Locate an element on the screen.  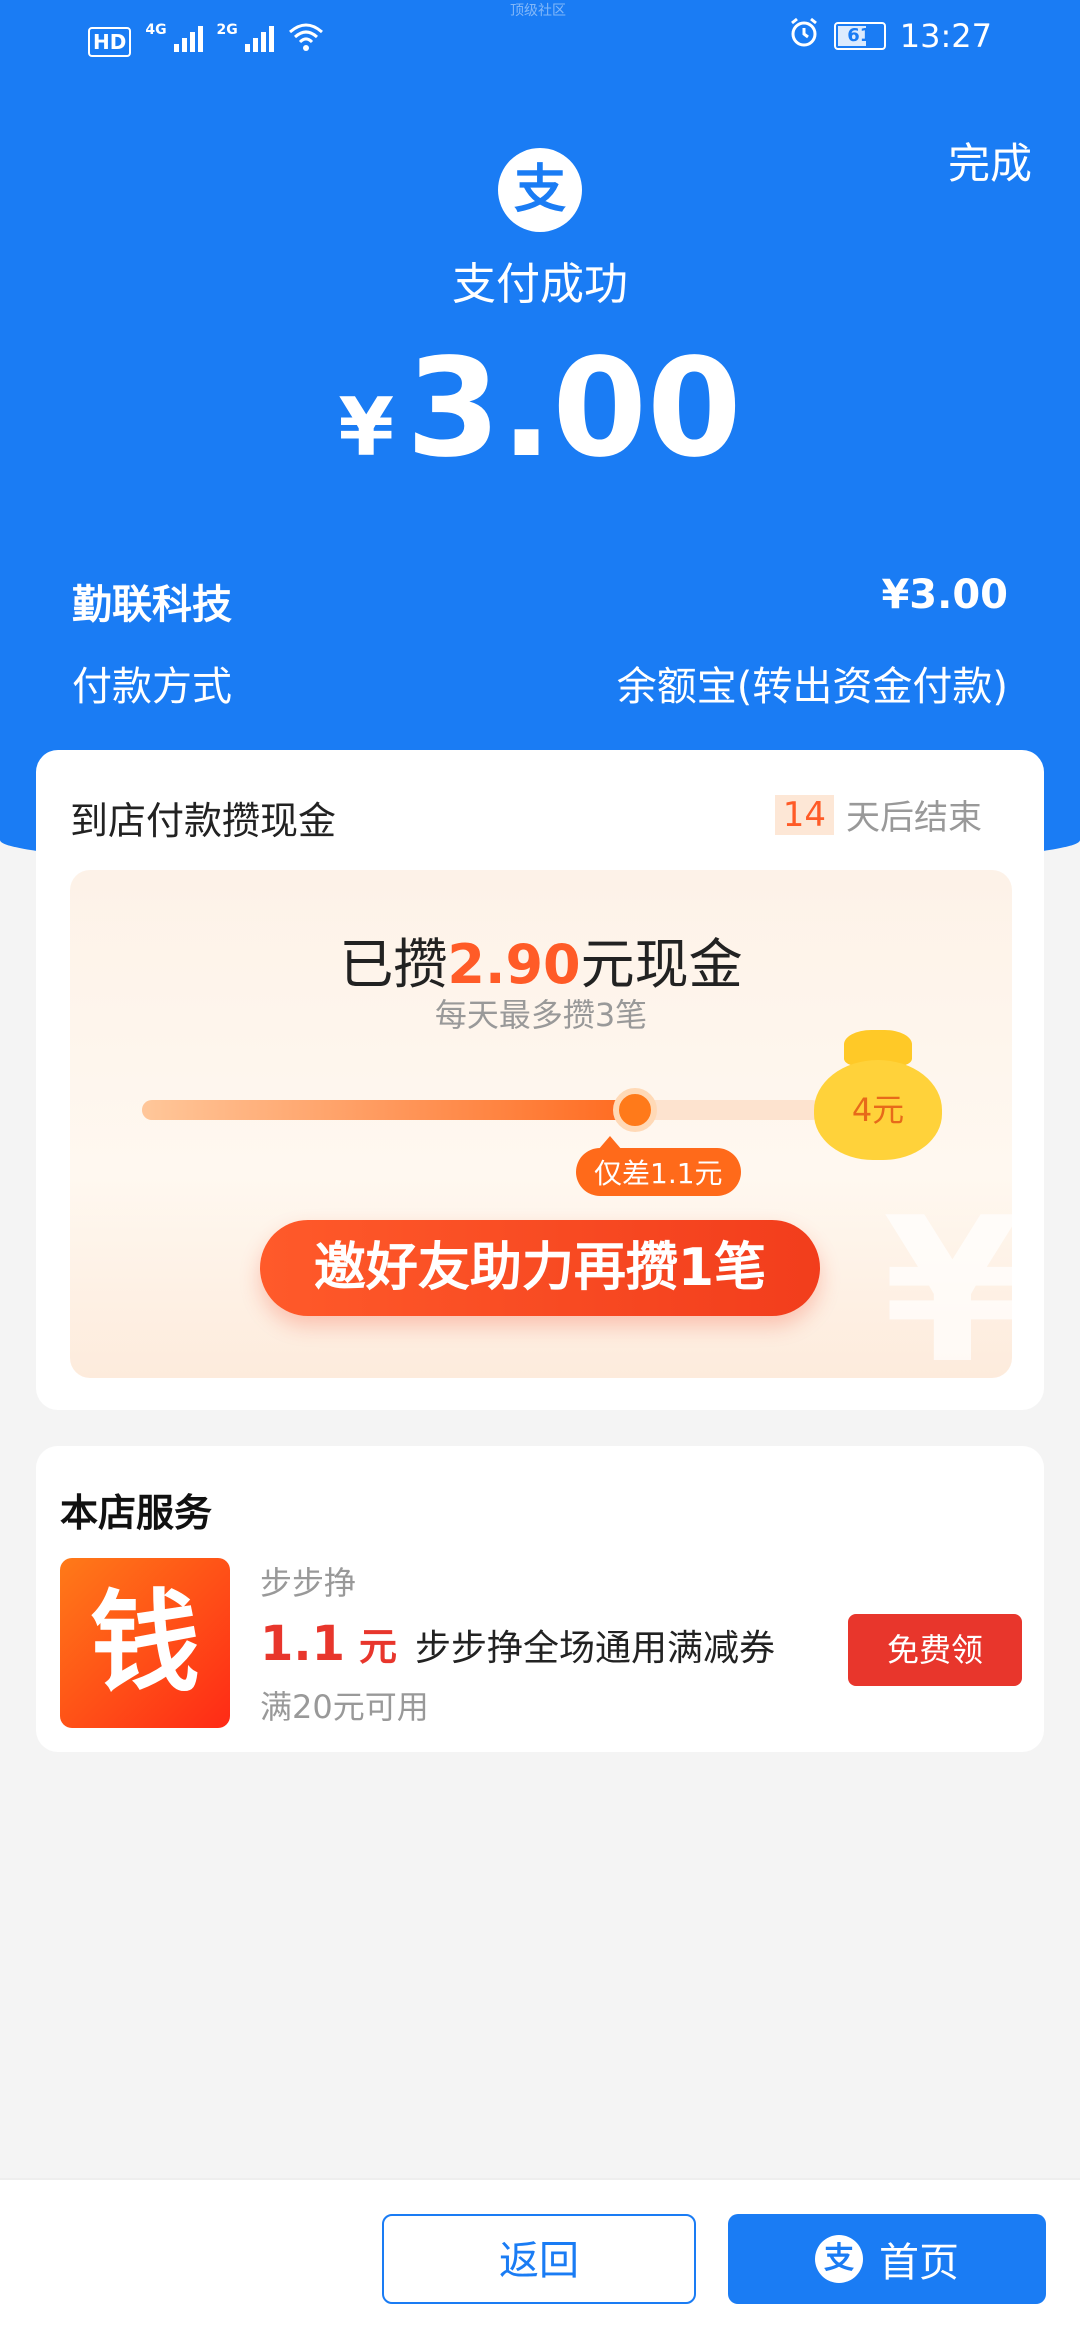
bottom-bar: 返回 支 首页 is located at coordinates (540, 2260).